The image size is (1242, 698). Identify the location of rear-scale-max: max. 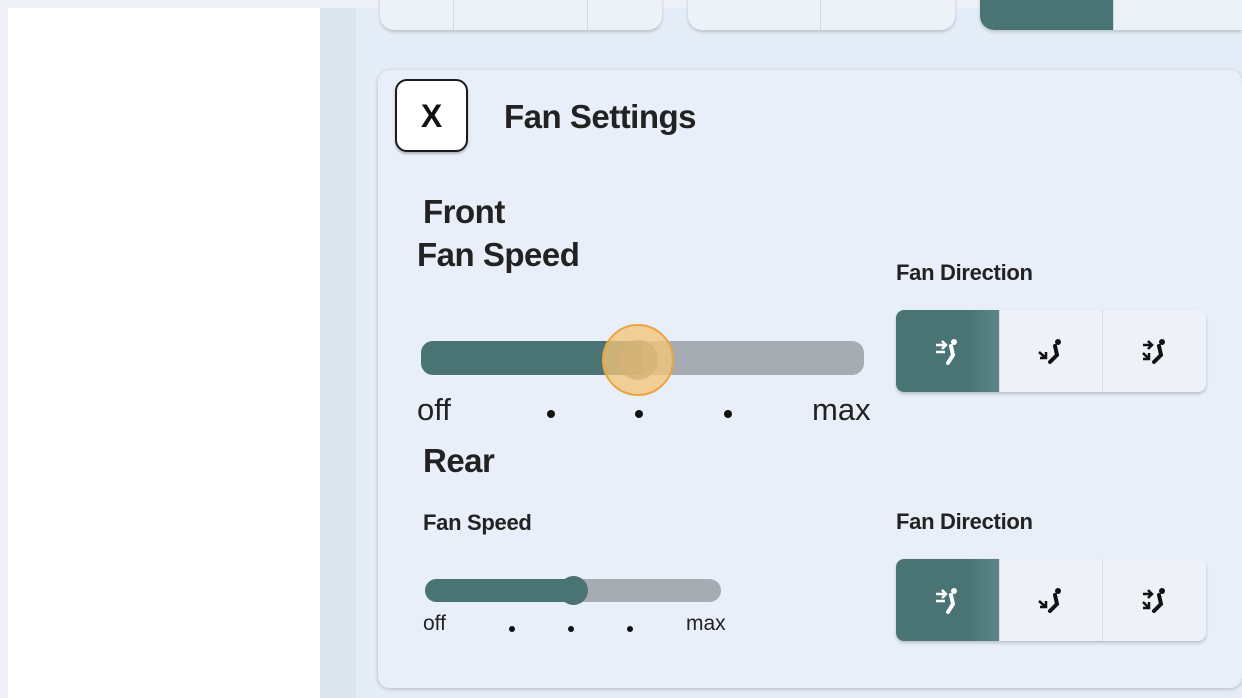
(706, 623).